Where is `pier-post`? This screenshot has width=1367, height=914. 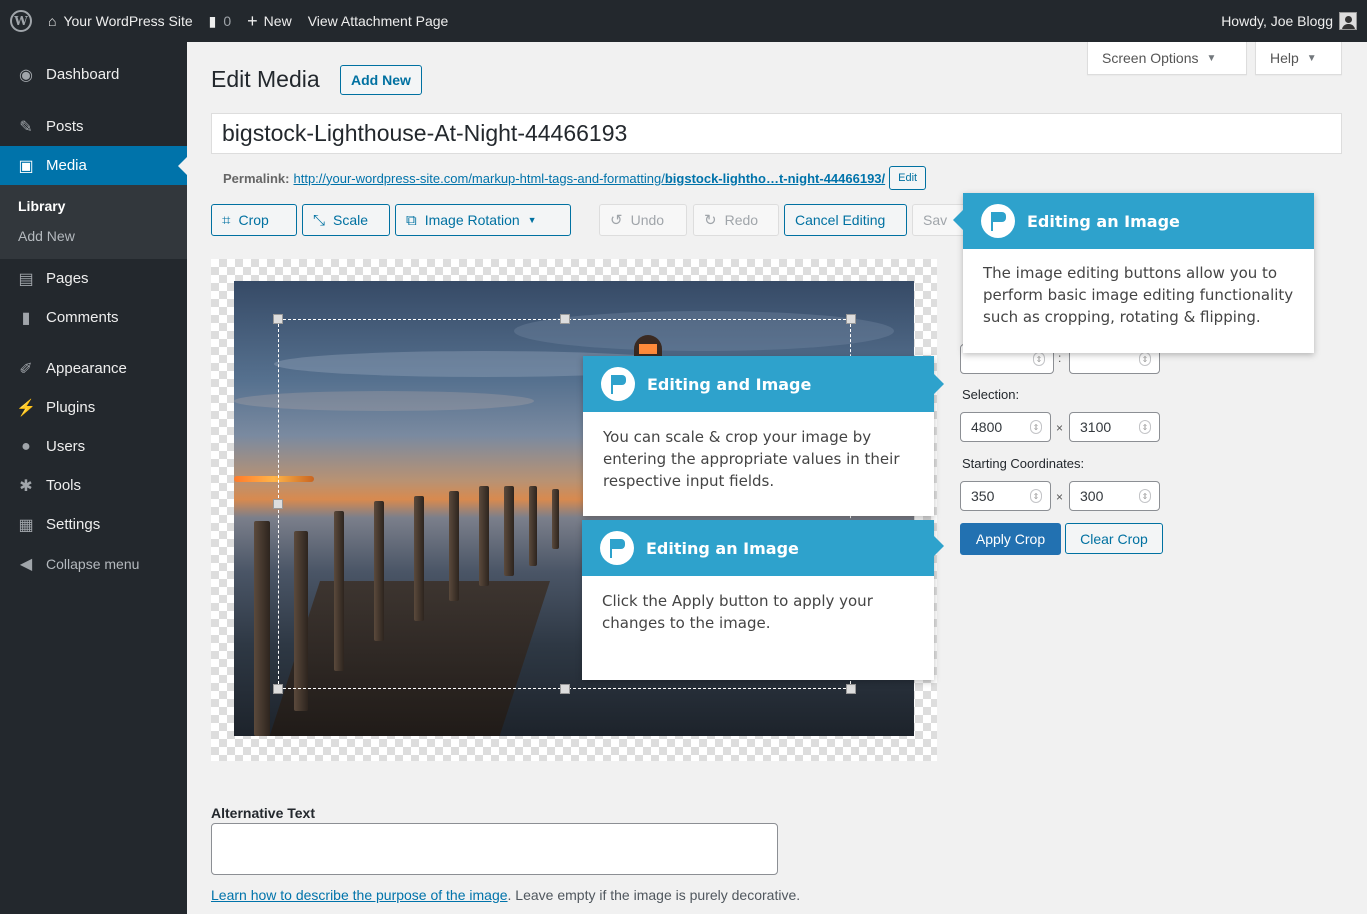
pier-post is located at coordinates (262, 628).